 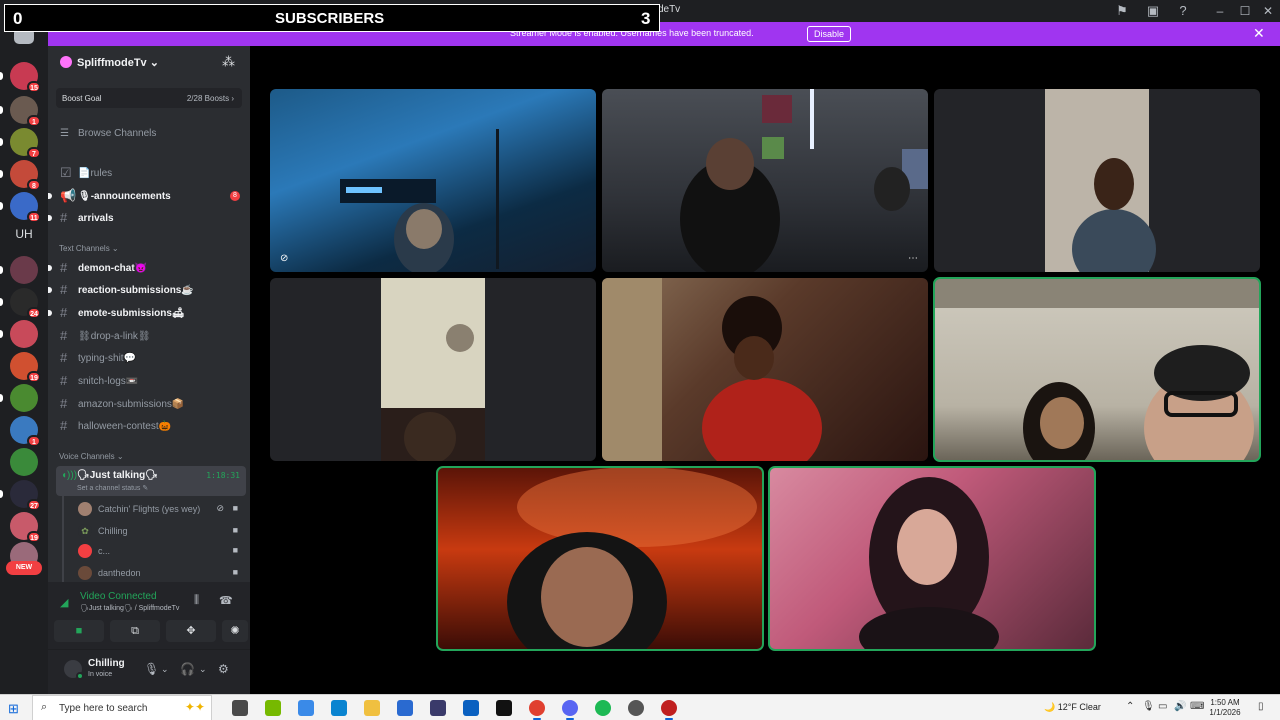 I want to click on voice-user: danthedon ■, so click(x=160, y=573).